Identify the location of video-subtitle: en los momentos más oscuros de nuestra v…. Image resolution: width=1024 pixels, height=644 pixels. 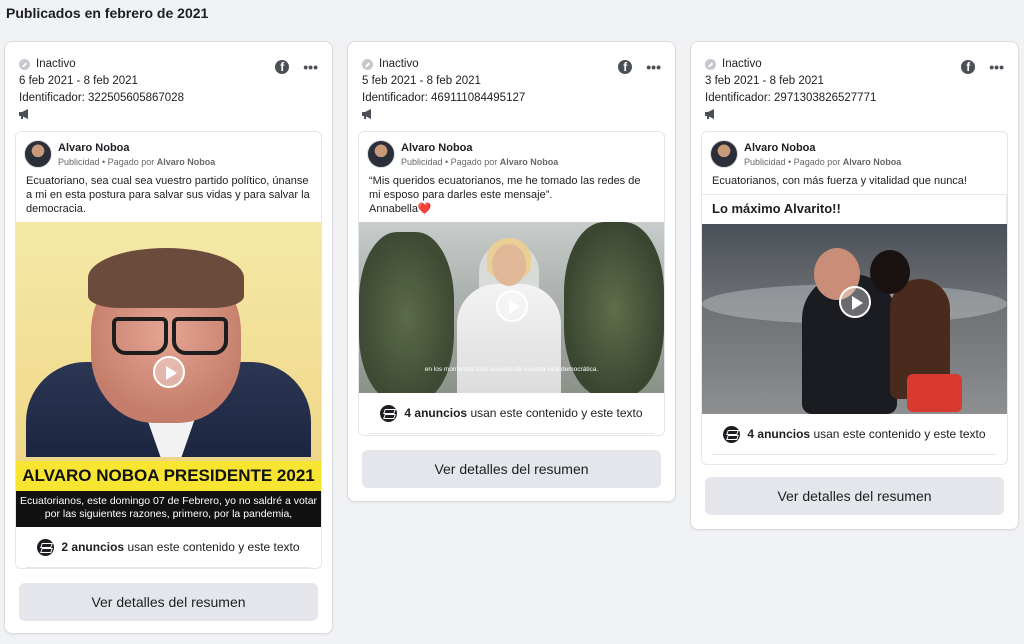
(511, 369).